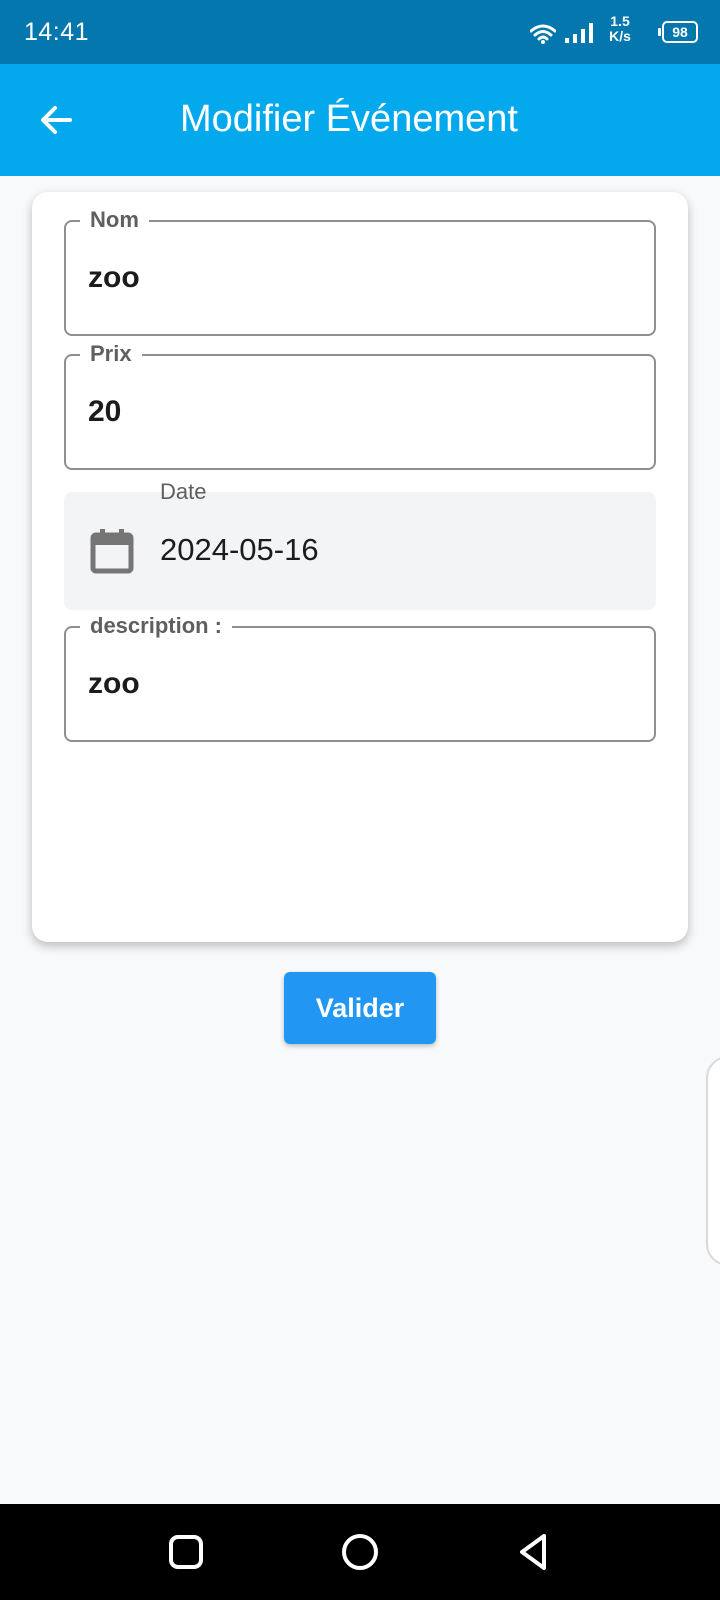  I want to click on arrow-left-icon, so click(56, 120).